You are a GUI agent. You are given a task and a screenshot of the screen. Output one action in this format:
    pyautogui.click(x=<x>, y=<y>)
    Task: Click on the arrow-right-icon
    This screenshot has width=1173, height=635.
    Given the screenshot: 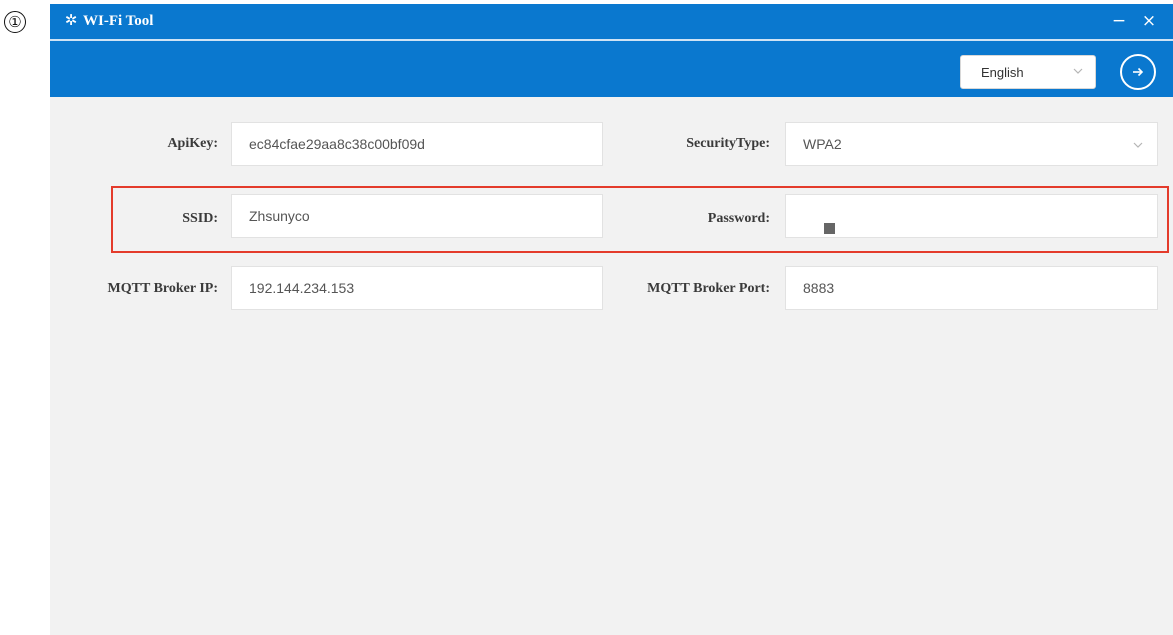 What is the action you would take?
    pyautogui.click(x=1138, y=72)
    